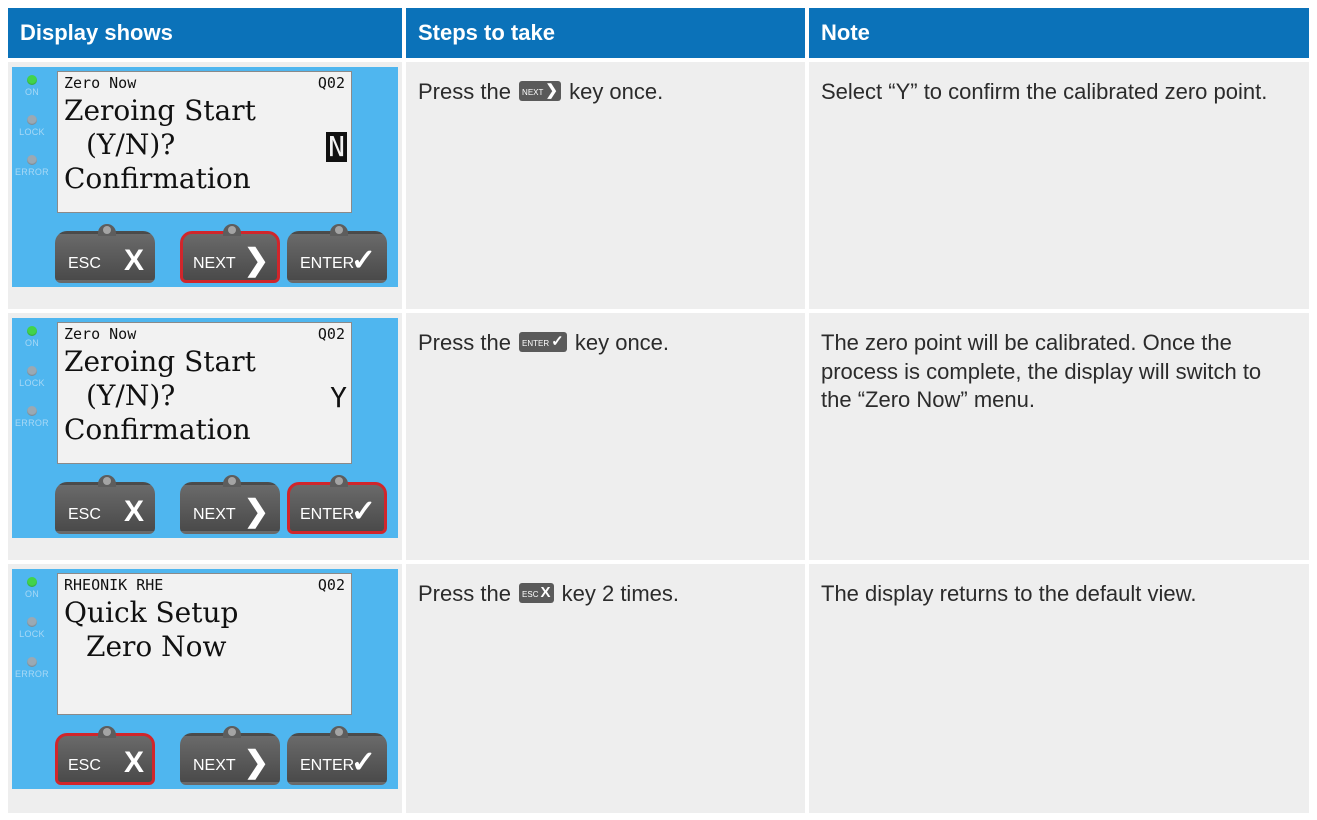  I want to click on inline-key-icon: ENTER ✓, so click(543, 342).